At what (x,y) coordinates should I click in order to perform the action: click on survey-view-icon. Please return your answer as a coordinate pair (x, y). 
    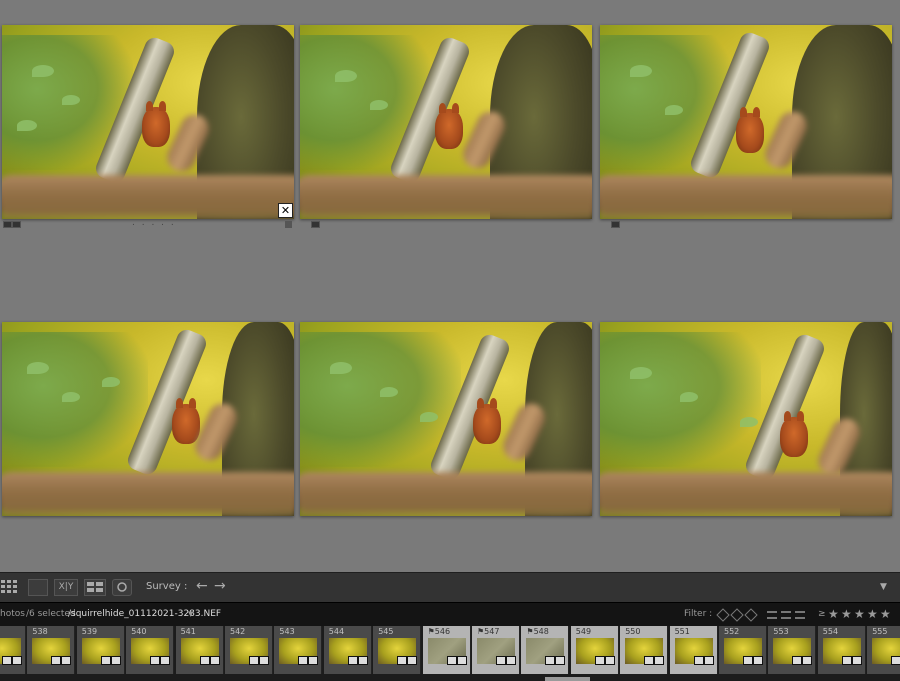
    Looking at the image, I should click on (95, 587).